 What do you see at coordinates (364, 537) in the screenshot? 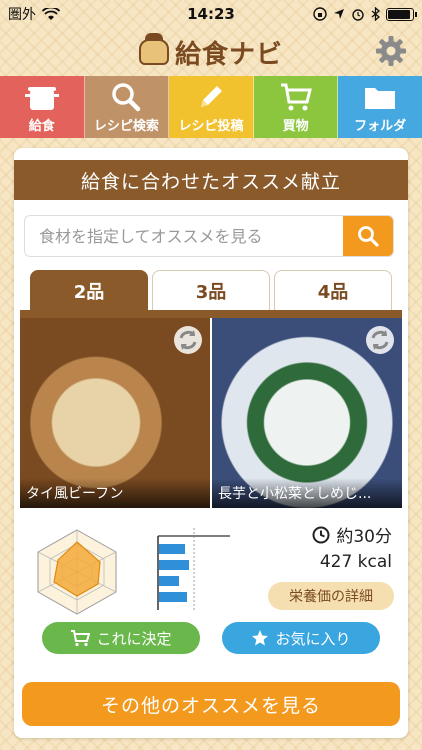
I see `cooking-time-value: 約30分` at bounding box center [364, 537].